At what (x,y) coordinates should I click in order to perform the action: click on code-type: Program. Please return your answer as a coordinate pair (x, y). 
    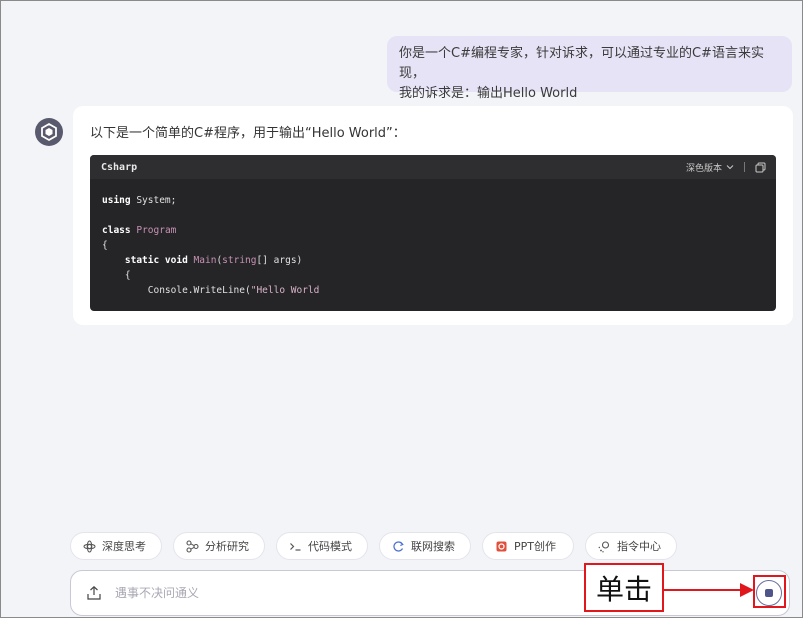
    Looking at the image, I should click on (156, 230).